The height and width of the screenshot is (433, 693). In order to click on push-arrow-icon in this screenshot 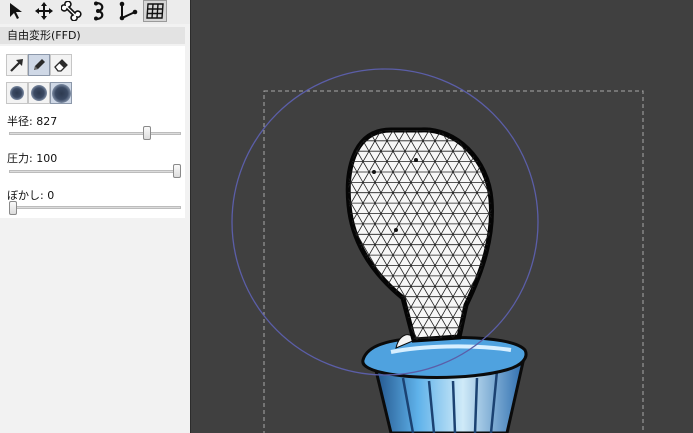, I will do `click(16, 65)`.